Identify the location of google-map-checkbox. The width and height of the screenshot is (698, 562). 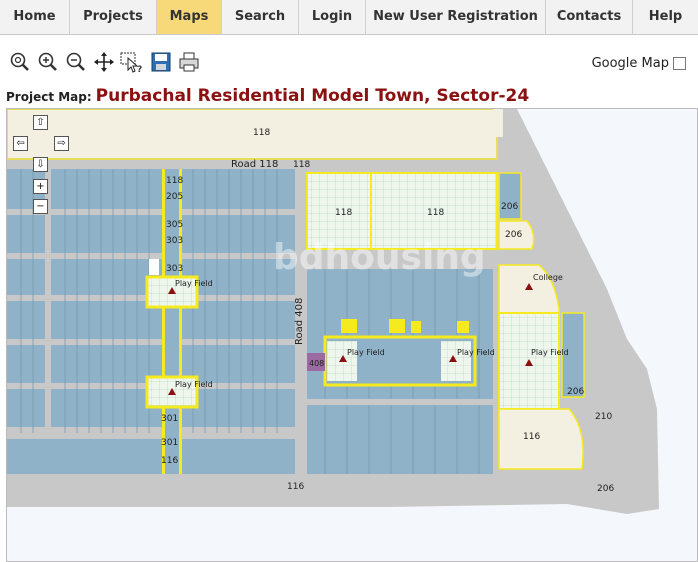
(679, 63).